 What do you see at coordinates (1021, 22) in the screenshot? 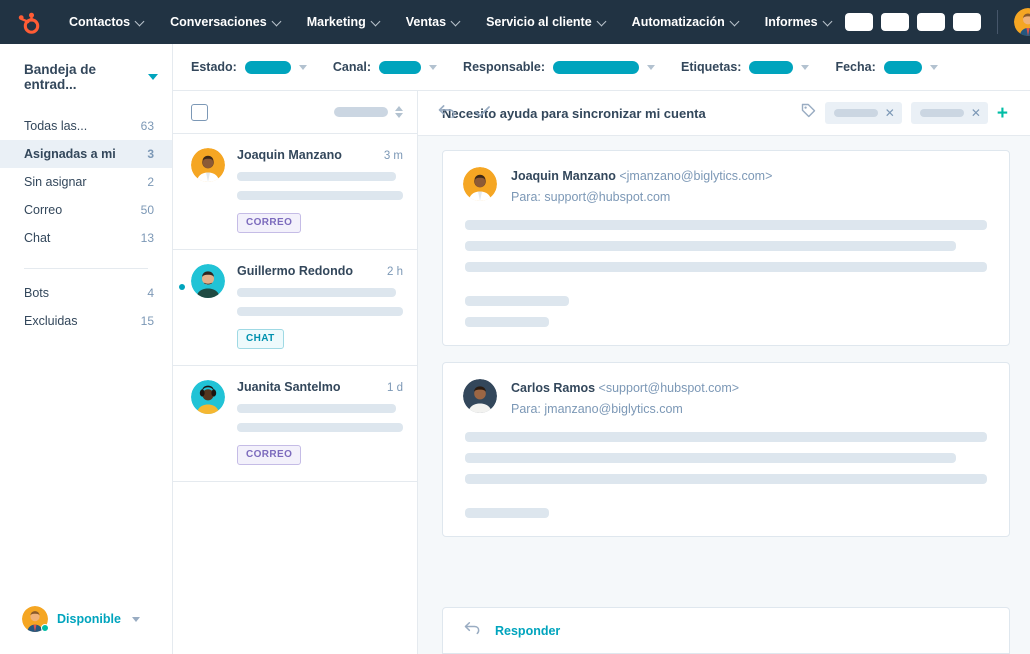
I see `account-menu` at bounding box center [1021, 22].